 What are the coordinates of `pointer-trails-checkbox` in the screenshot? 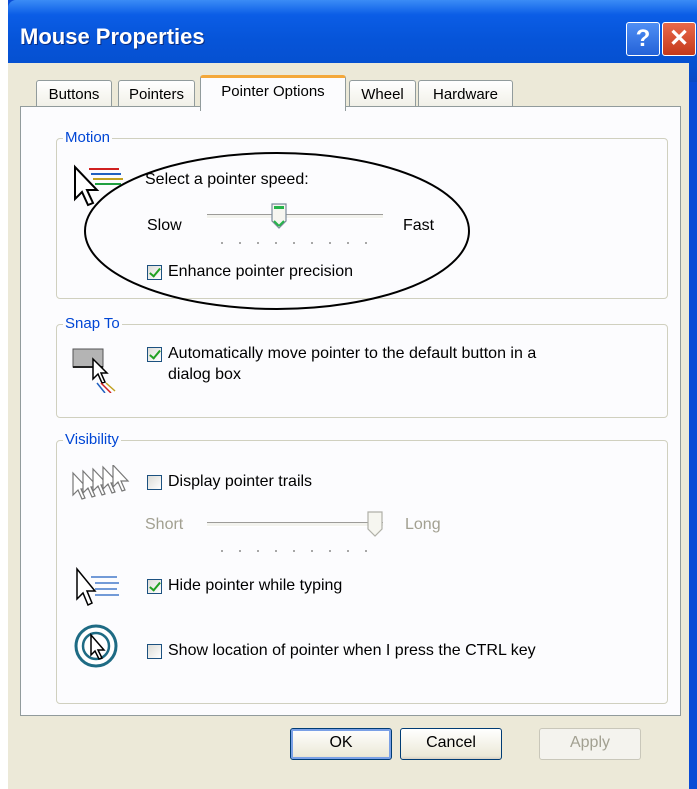 It's located at (154, 482).